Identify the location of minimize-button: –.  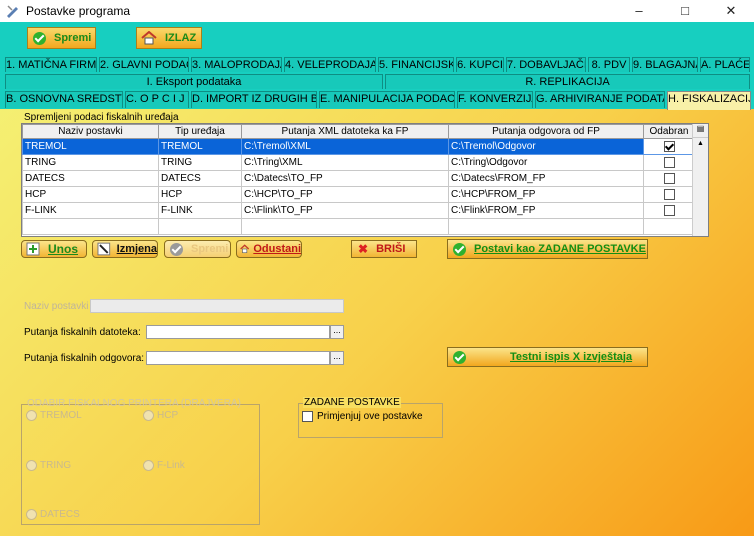
(639, 11).